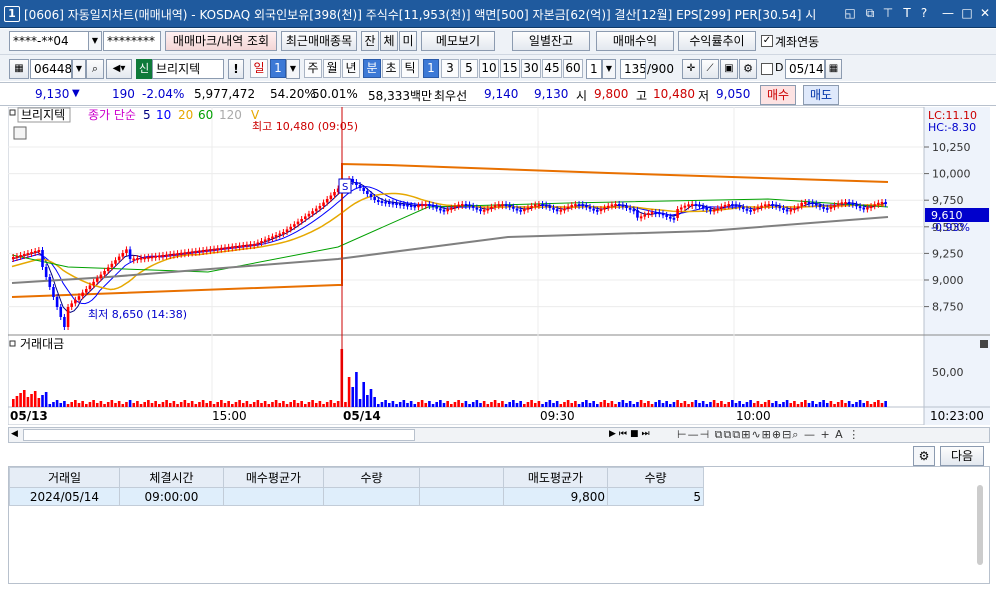 The height and width of the screenshot is (590, 996). Describe the element at coordinates (389, 41) in the screenshot. I see `filled-button: 체` at that location.